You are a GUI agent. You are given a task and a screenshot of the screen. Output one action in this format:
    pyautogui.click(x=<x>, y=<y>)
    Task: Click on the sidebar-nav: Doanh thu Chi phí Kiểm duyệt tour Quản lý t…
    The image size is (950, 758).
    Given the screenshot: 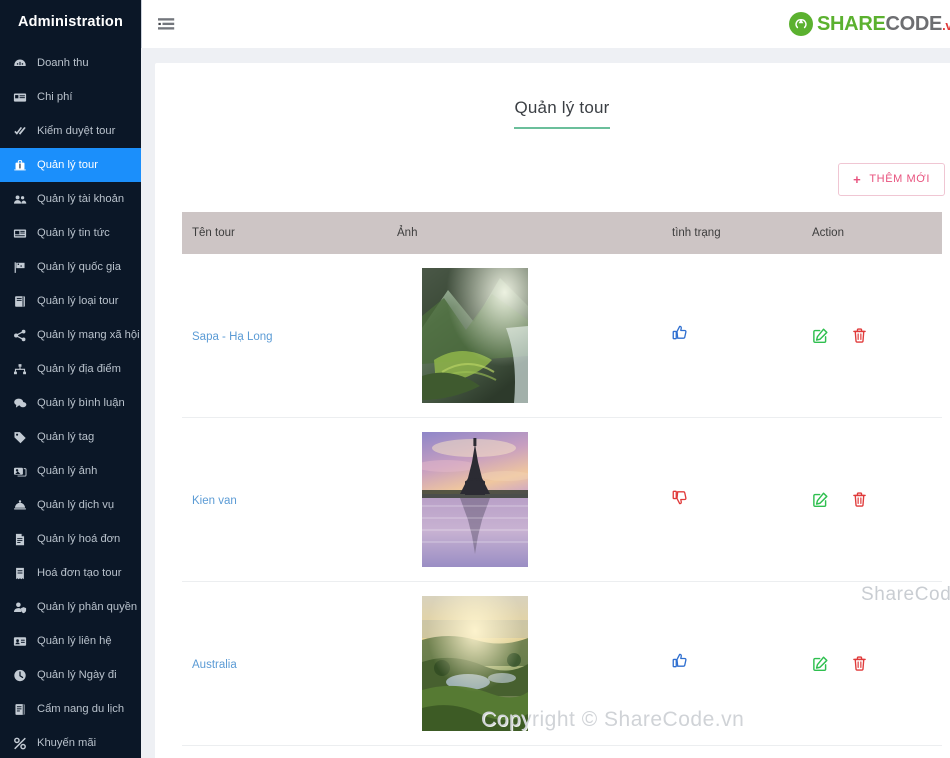 What is the action you would take?
    pyautogui.click(x=70, y=402)
    